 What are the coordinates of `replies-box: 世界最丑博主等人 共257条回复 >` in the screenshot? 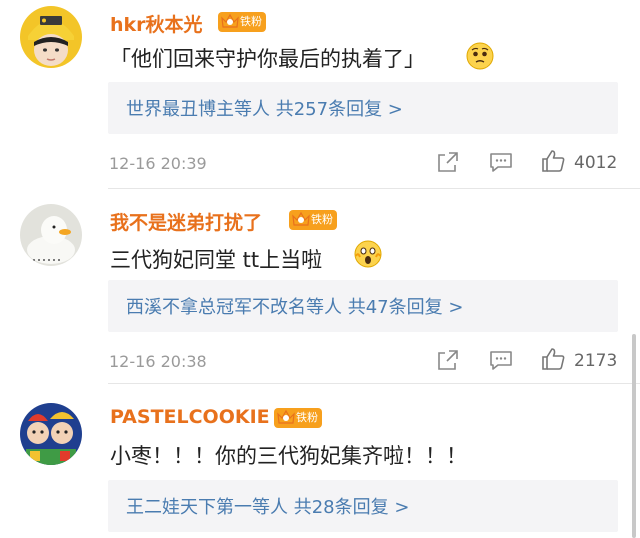 It's located at (363, 108).